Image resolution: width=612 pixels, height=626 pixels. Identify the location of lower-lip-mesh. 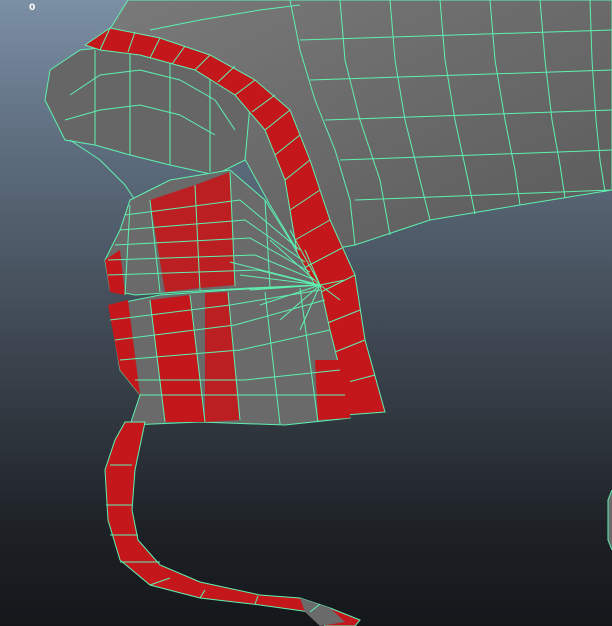
(229, 355).